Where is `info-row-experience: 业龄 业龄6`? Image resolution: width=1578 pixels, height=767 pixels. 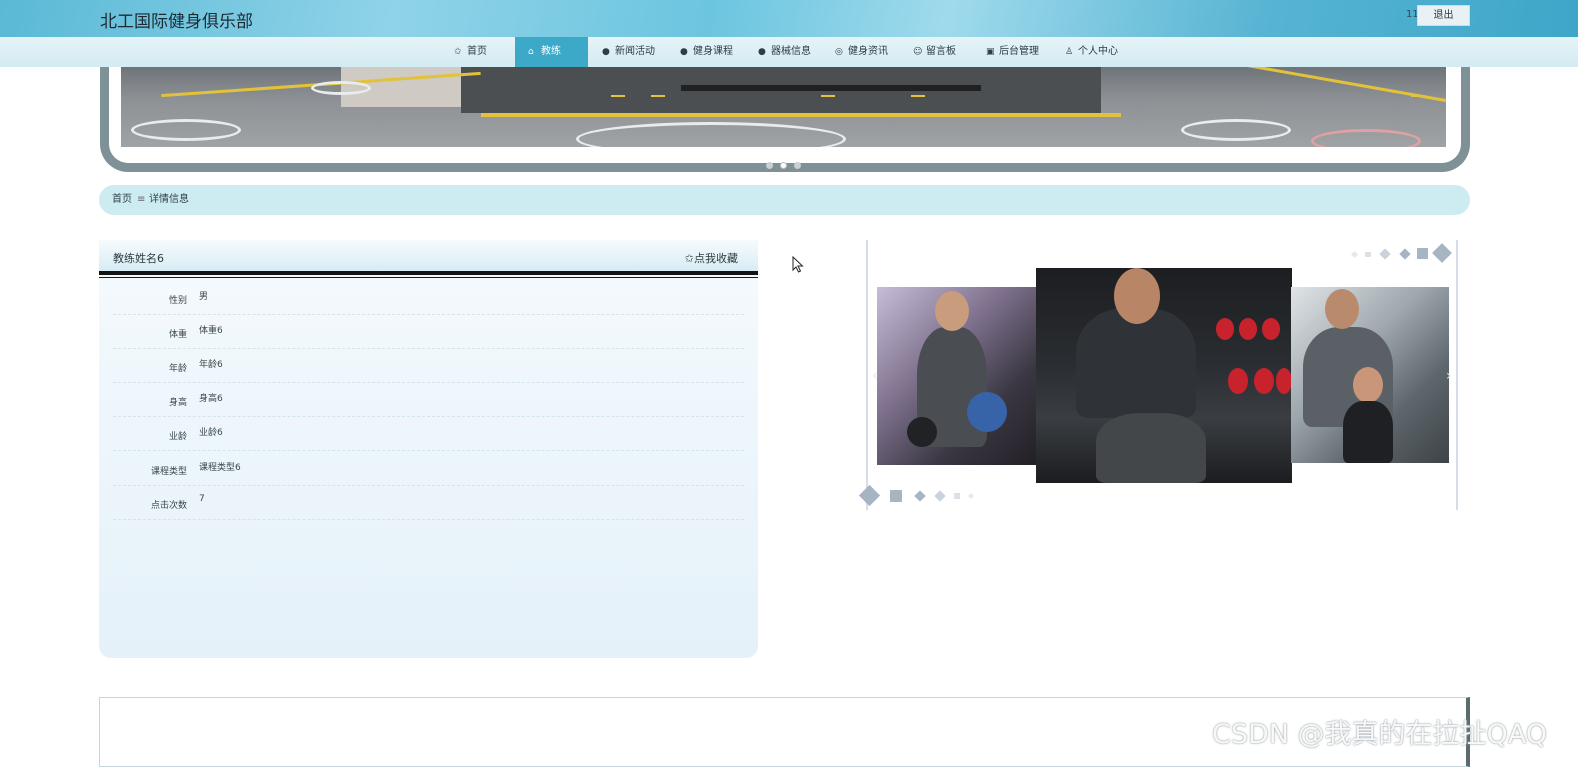
info-row-experience: 业龄 业龄6 is located at coordinates (428, 434).